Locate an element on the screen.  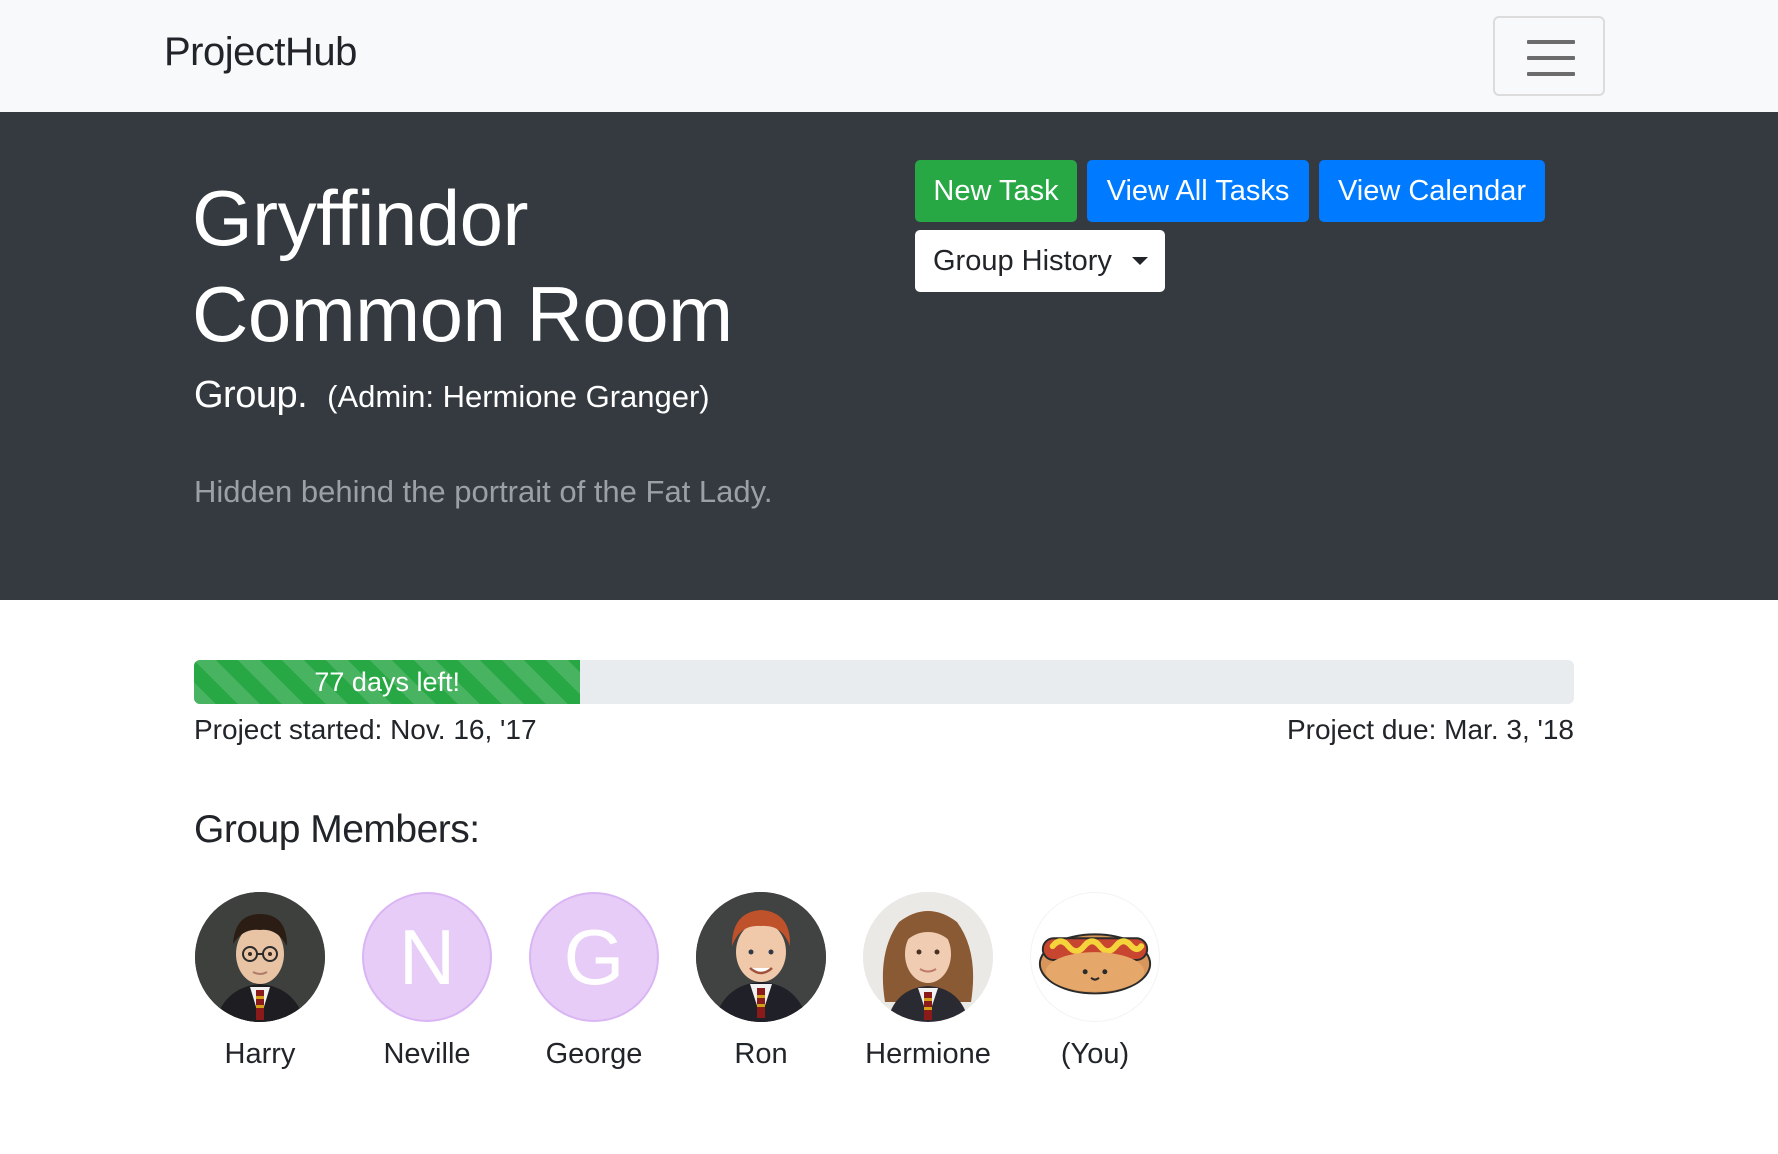
group-title: Gryffindor Common Room is located at coordinates (462, 266).